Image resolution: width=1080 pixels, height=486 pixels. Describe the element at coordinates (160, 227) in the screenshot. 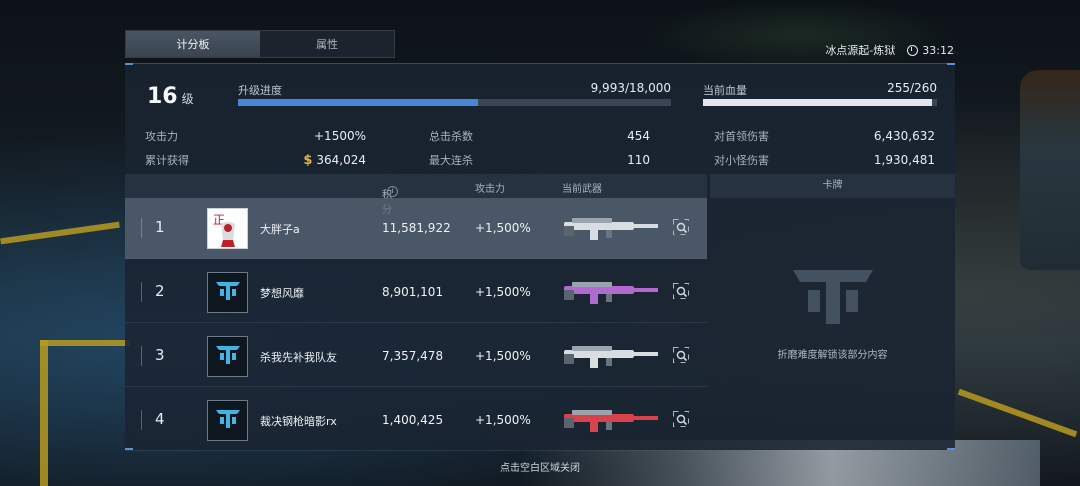

I see `player-rank: 1` at that location.